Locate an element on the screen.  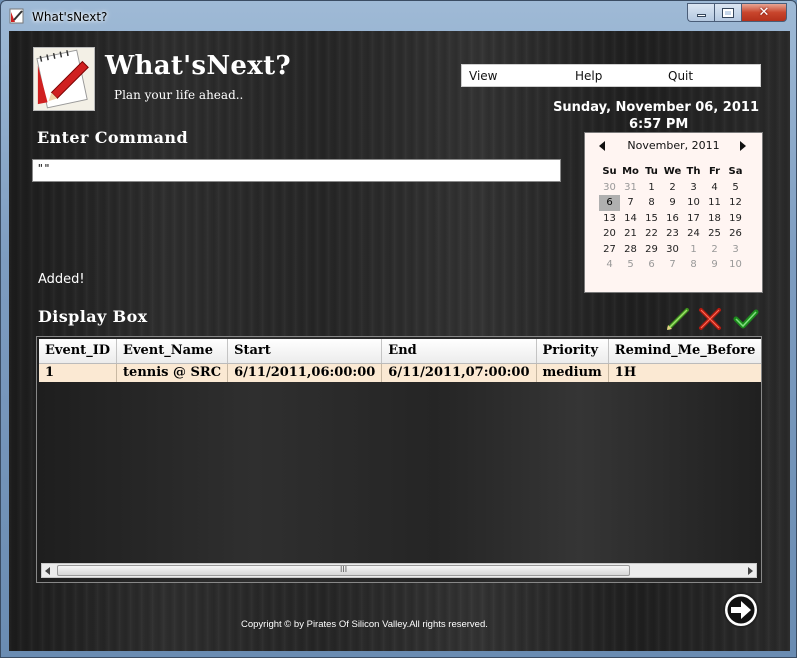
app-title: What'sNext? is located at coordinates (198, 66).